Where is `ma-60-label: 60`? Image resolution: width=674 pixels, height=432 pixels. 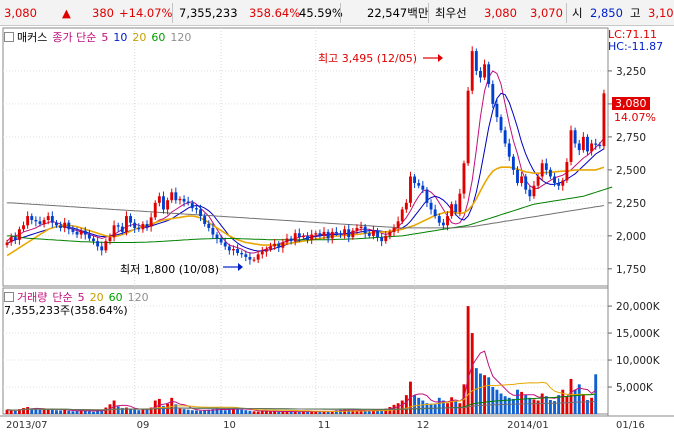 ma-60-label: 60 is located at coordinates (158, 37).